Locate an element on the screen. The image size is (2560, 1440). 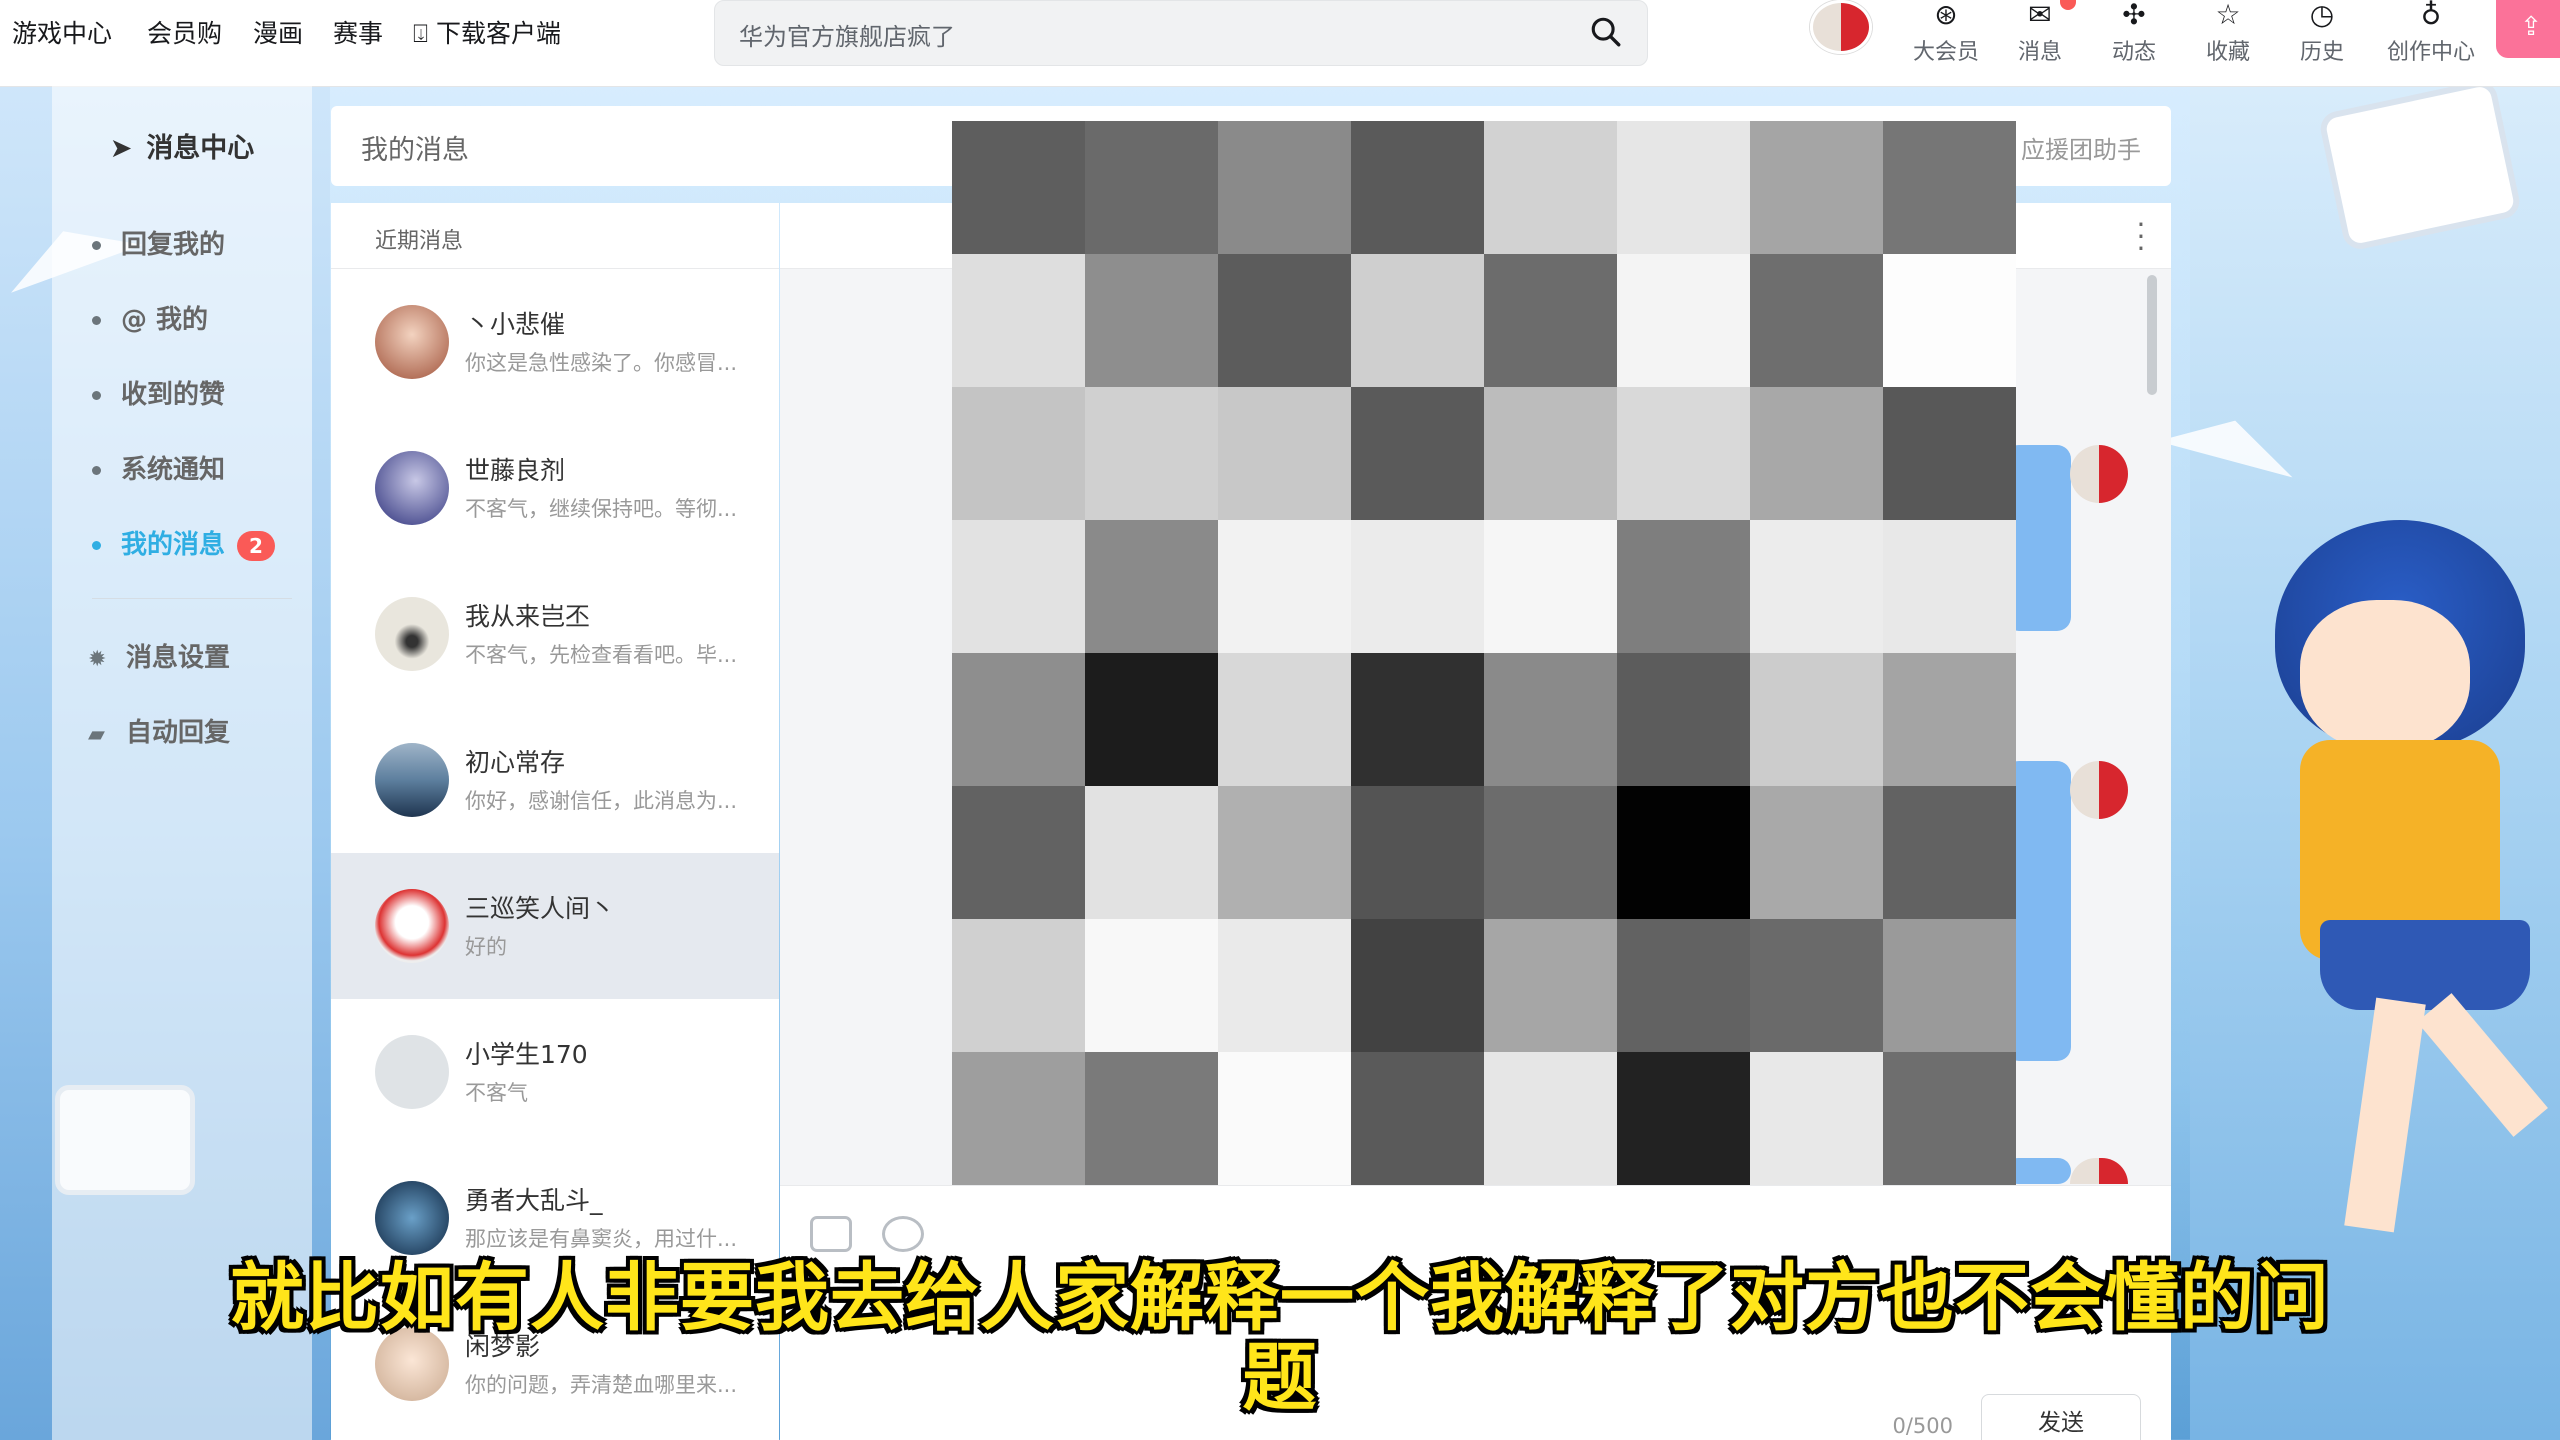
dynamic-nav-item: ✣ 动态 is located at coordinates (2134, 43).